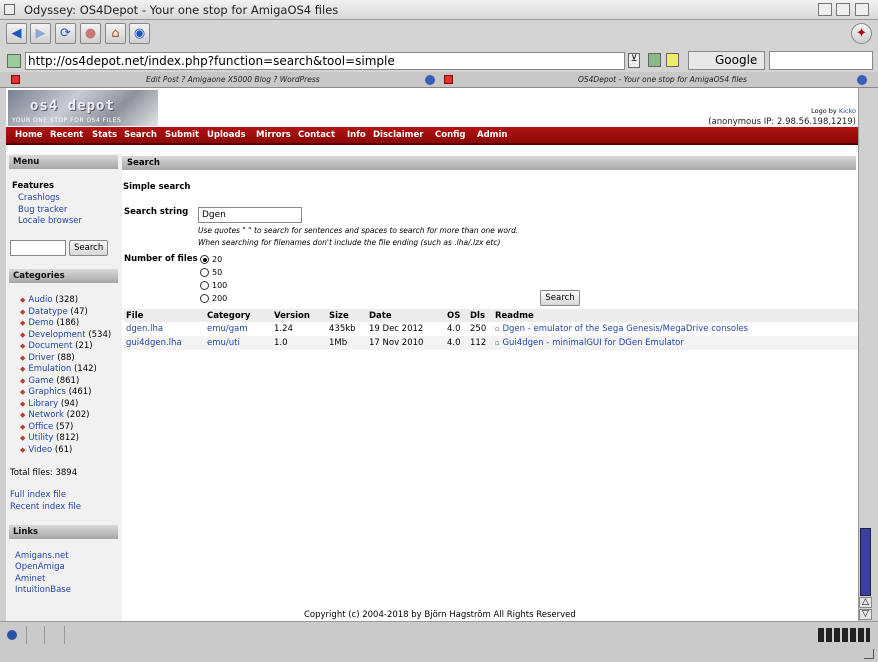 The image size is (878, 662). I want to click on category-item: ◆ Development (534), so click(65, 335).